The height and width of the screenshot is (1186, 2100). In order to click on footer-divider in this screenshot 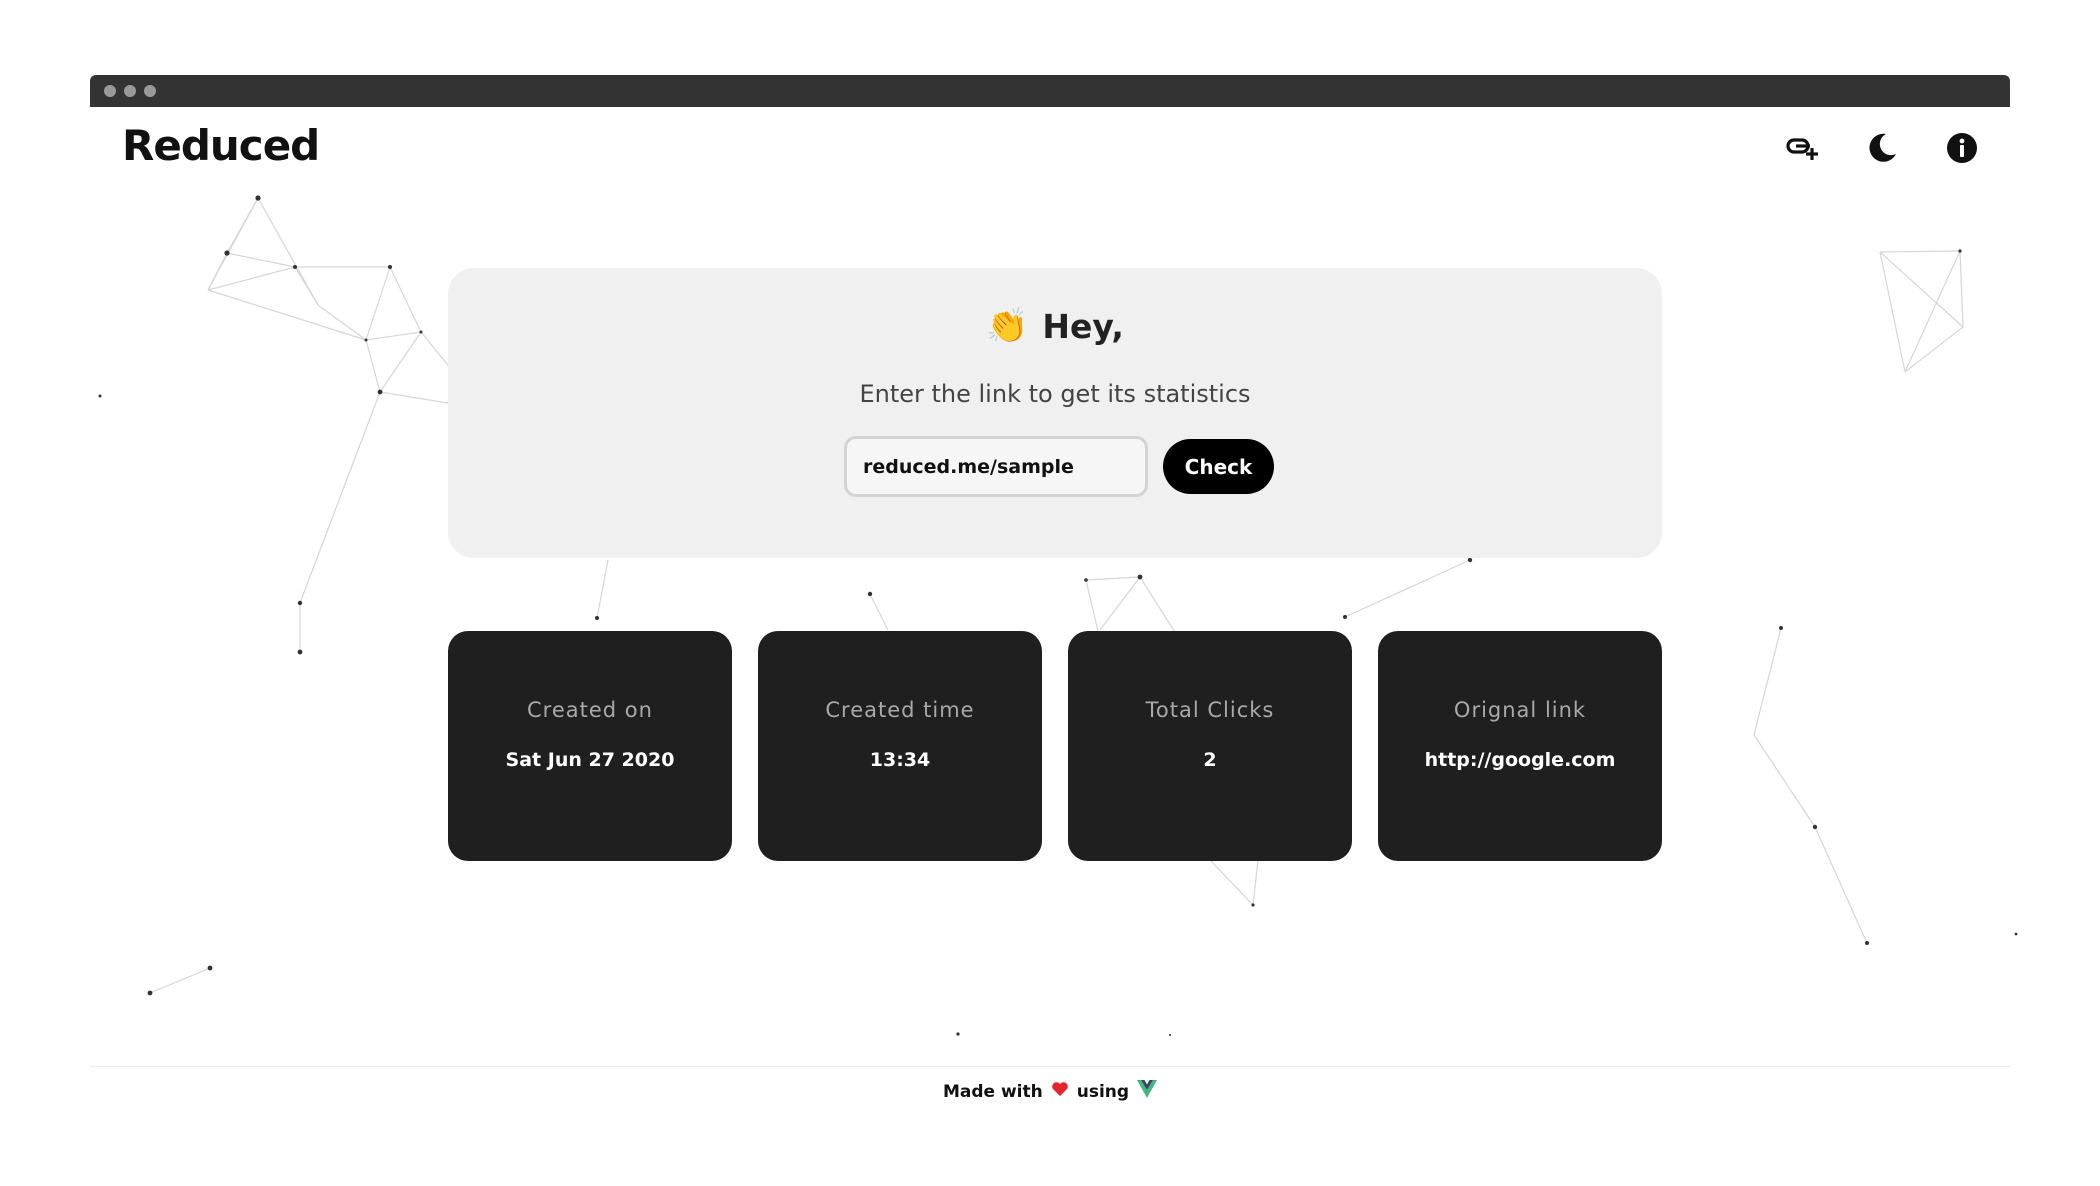, I will do `click(1050, 1066)`.